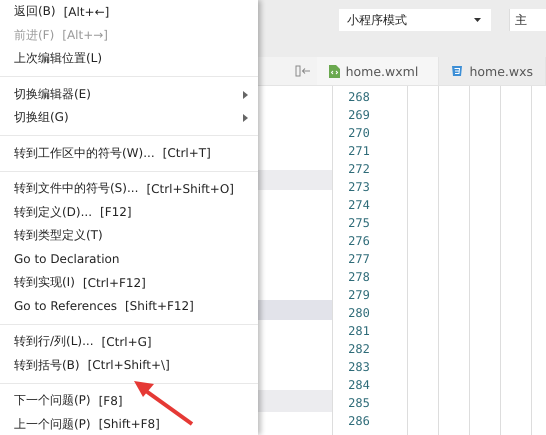 The width and height of the screenshot is (546, 435). Describe the element at coordinates (359, 421) in the screenshot. I see `line-number: 286` at that location.